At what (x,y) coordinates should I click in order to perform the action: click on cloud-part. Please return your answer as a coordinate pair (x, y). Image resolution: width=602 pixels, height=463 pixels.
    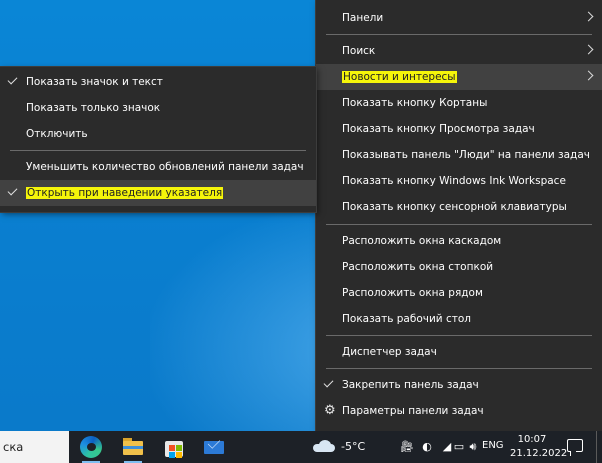
    Looking at the image, I should click on (325, 445).